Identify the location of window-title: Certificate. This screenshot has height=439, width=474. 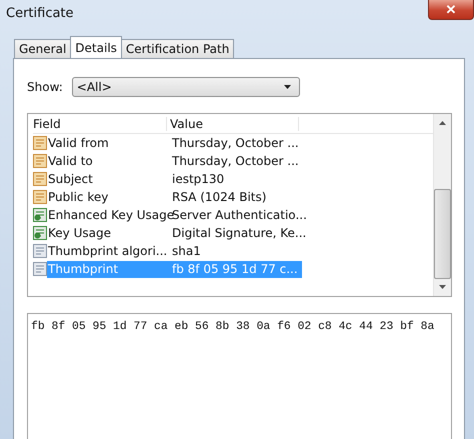
(40, 13).